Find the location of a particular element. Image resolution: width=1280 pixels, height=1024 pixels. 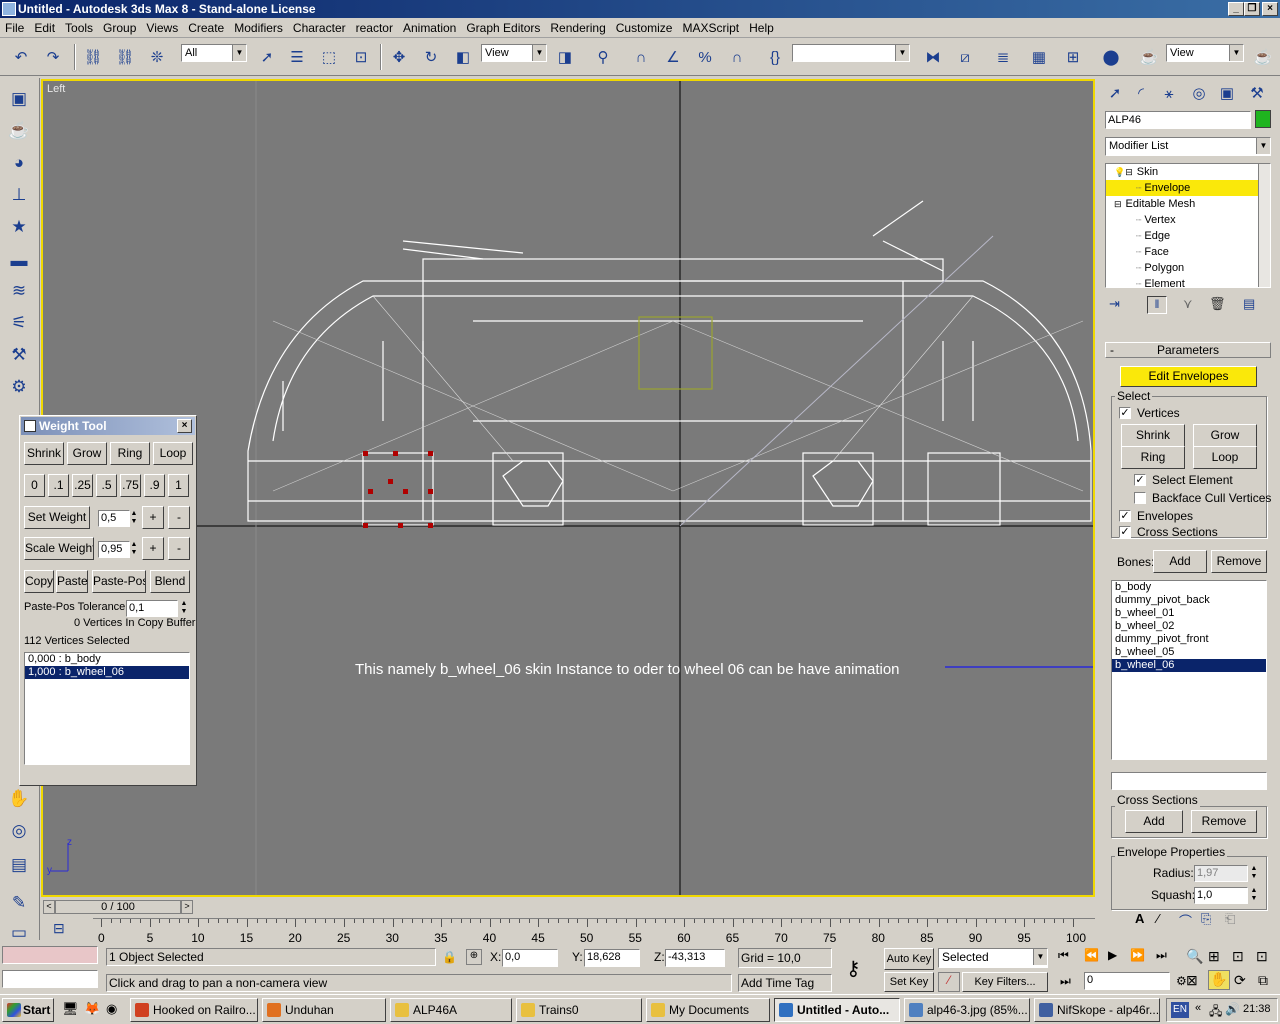

list-item: 1,000 : b_wheel_06 is located at coordinates (107, 672).